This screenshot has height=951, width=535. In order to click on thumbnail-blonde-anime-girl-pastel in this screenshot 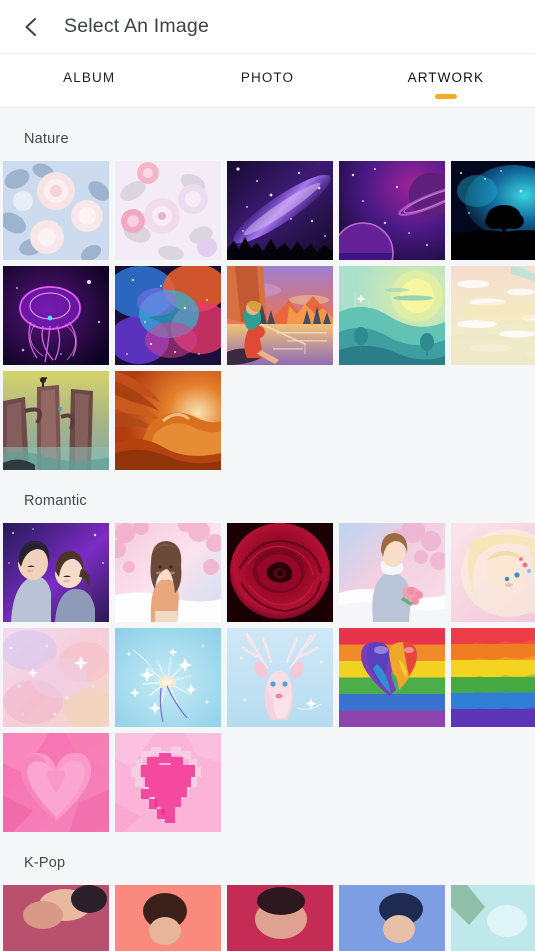, I will do `click(493, 572)`.